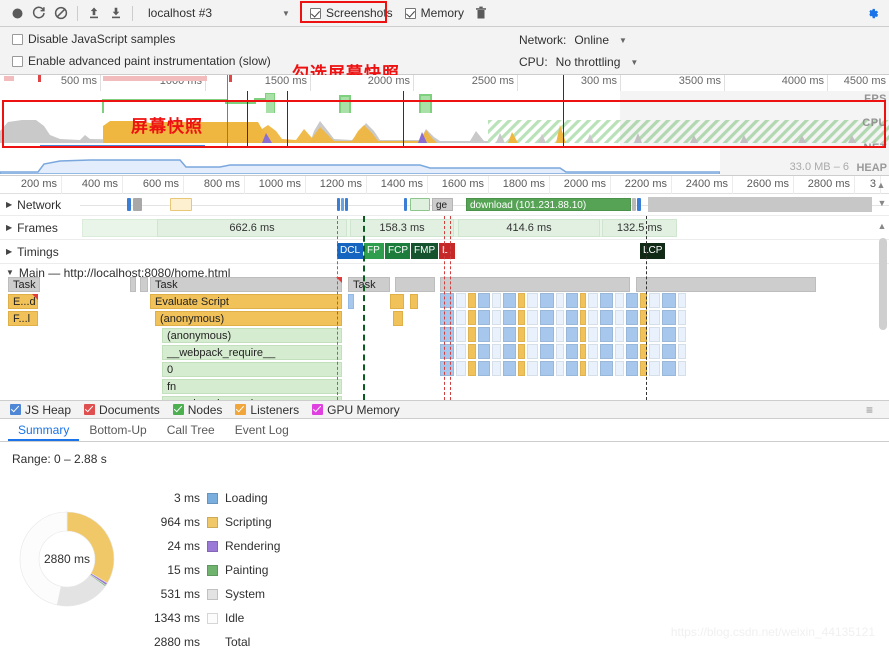 Image resolution: width=889 pixels, height=649 pixels. I want to click on counter-toggle-gpu-memory: GPU Memory, so click(356, 410).